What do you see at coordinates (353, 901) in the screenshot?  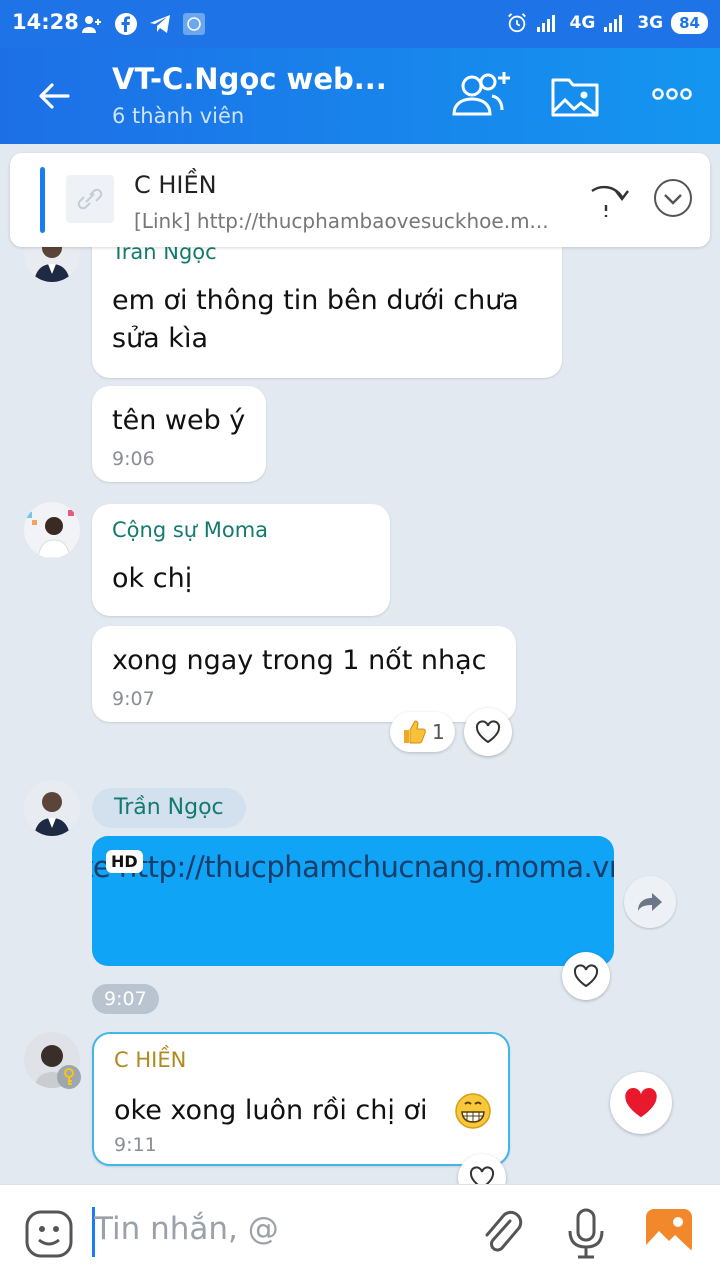 I see `image-message: te http://thucphamchucnang.moma.vn HD` at bounding box center [353, 901].